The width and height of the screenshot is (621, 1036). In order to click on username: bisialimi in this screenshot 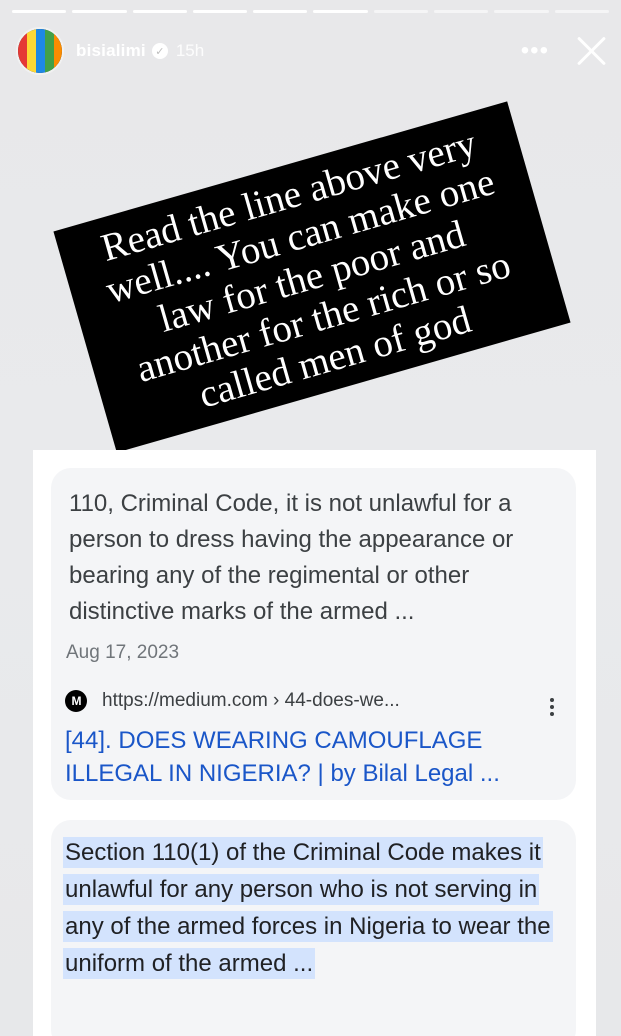, I will do `click(111, 51)`.